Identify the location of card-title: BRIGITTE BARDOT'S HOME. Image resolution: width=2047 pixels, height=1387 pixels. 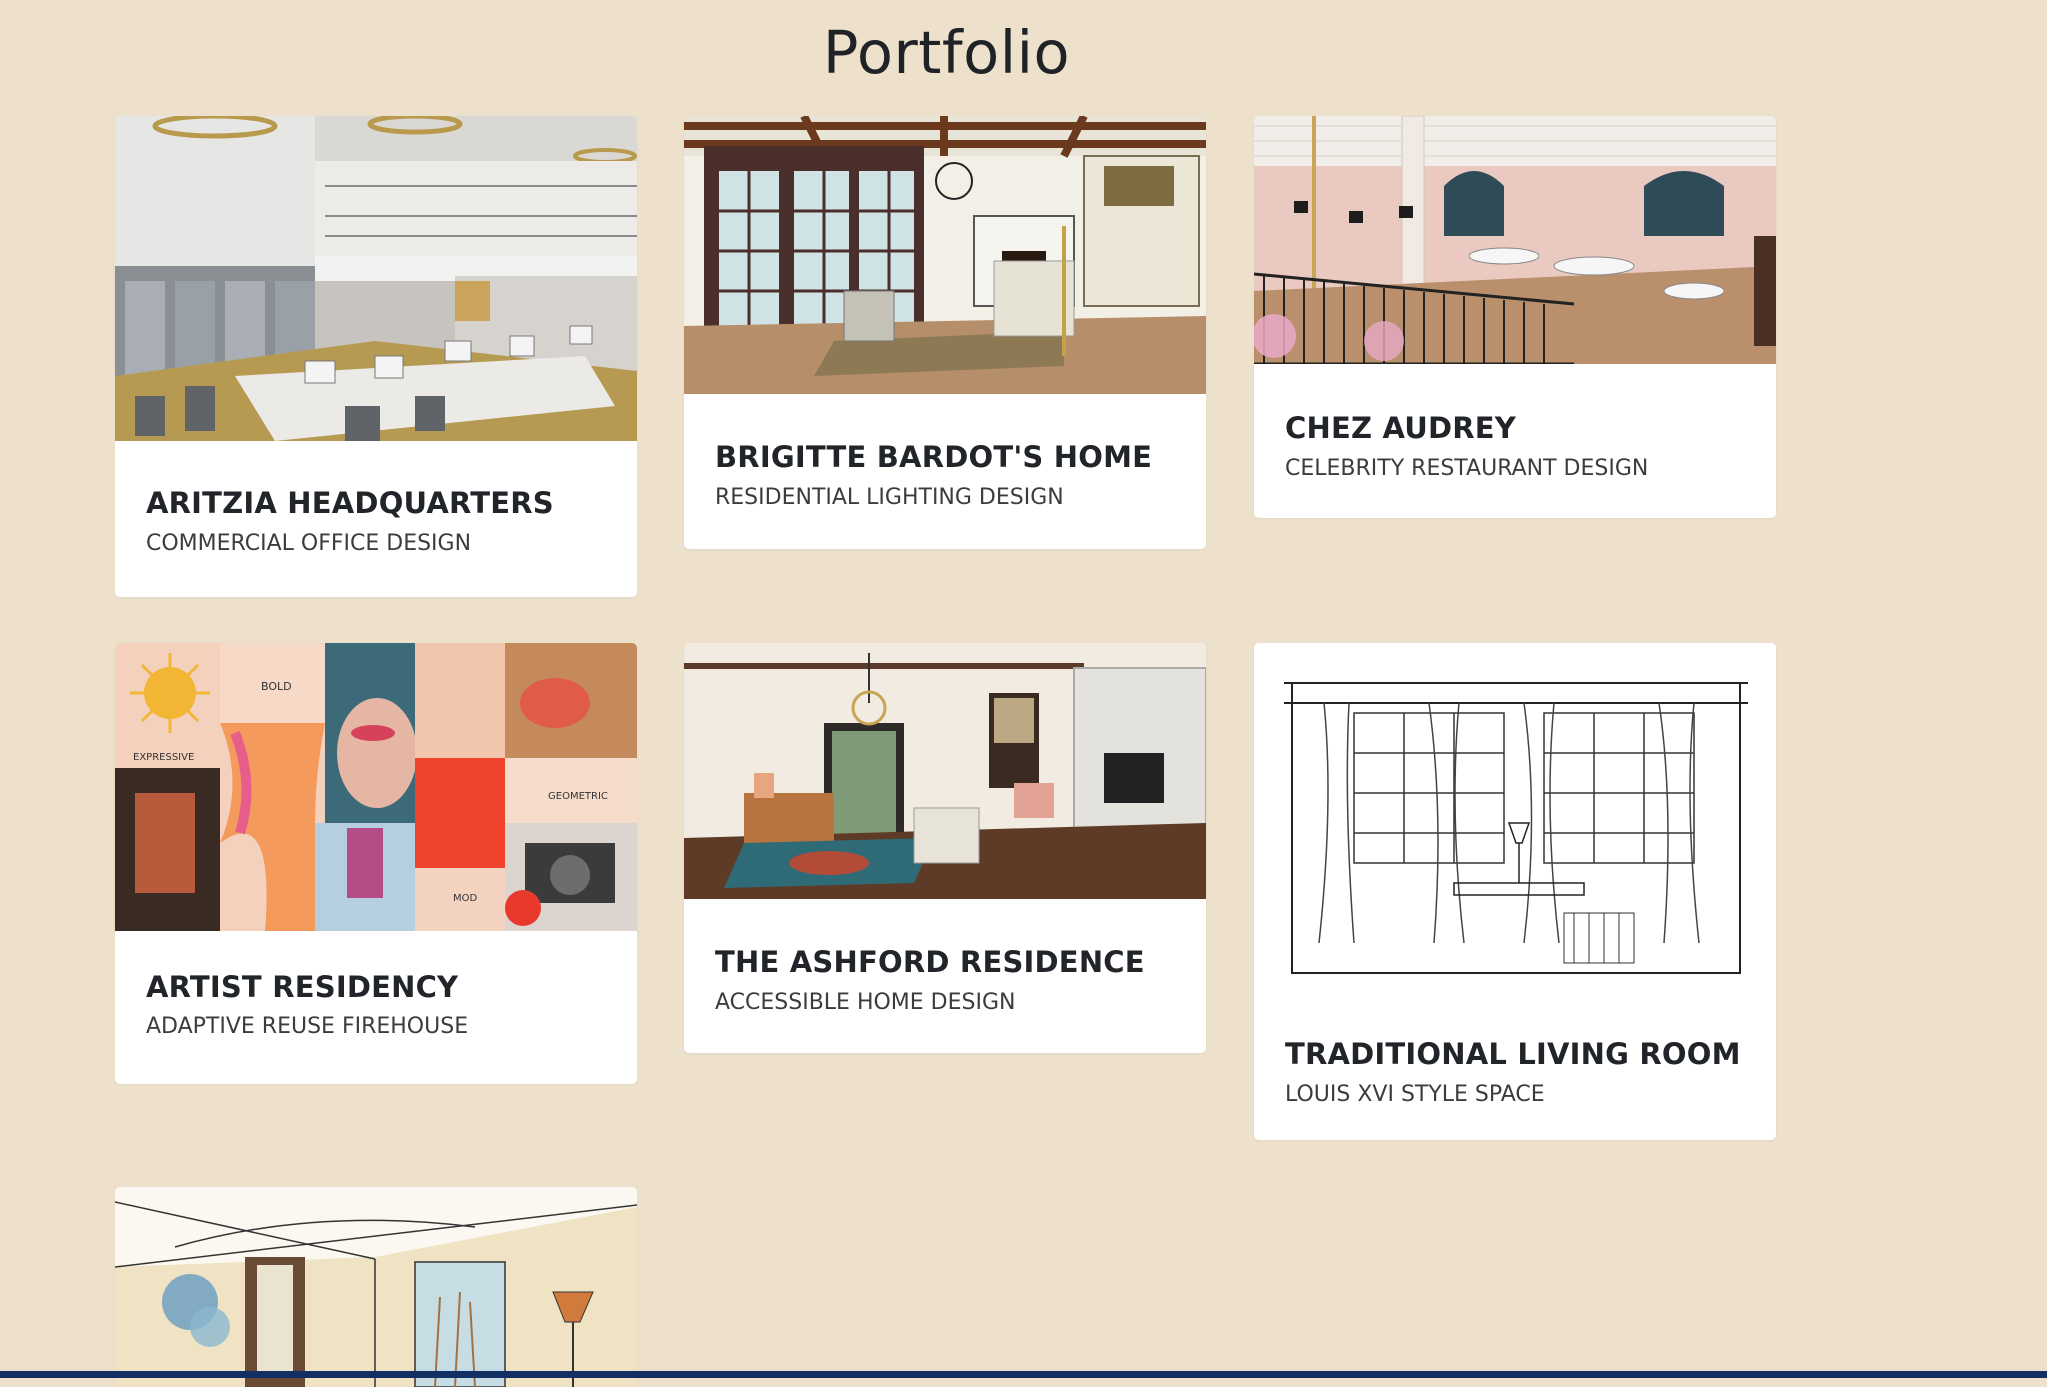
(945, 457).